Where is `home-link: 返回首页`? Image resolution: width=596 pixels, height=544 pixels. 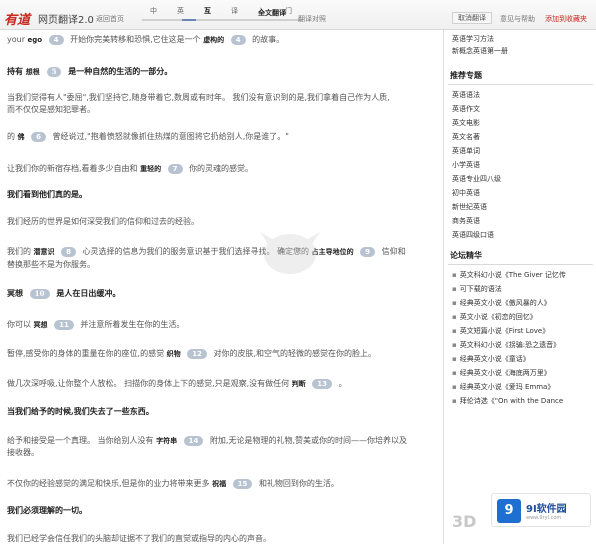
home-link: 返回首页 is located at coordinates (110, 19).